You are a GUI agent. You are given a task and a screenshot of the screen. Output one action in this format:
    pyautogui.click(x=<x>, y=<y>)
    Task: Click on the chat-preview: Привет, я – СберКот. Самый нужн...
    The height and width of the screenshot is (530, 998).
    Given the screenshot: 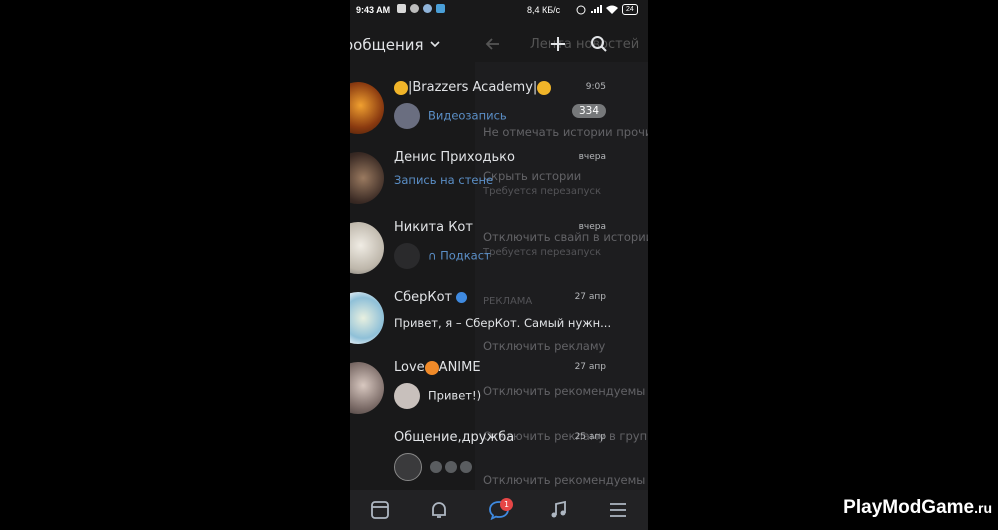 What is the action you would take?
    pyautogui.click(x=503, y=323)
    